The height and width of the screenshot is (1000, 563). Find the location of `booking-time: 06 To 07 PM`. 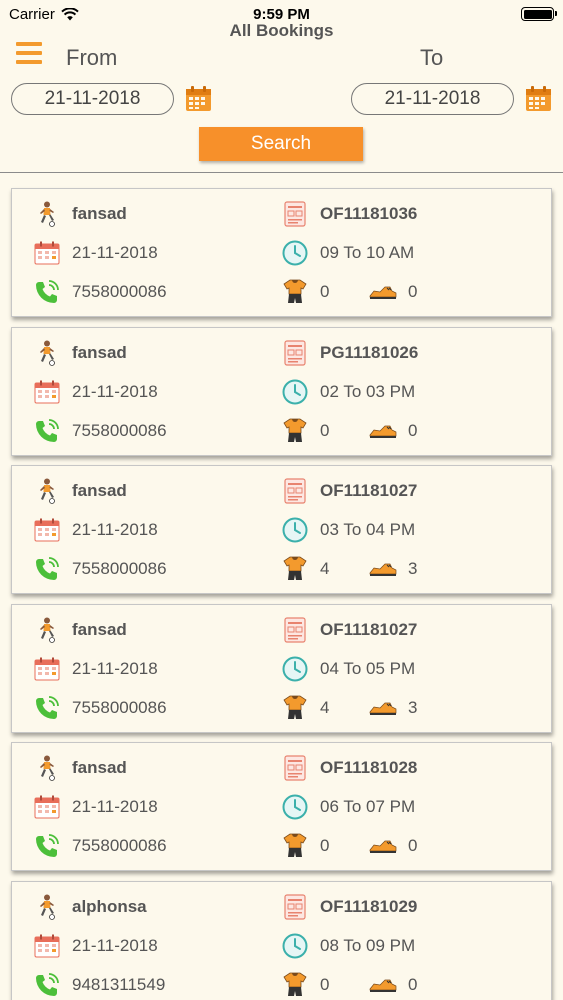

booking-time: 06 To 07 PM is located at coordinates (368, 806).